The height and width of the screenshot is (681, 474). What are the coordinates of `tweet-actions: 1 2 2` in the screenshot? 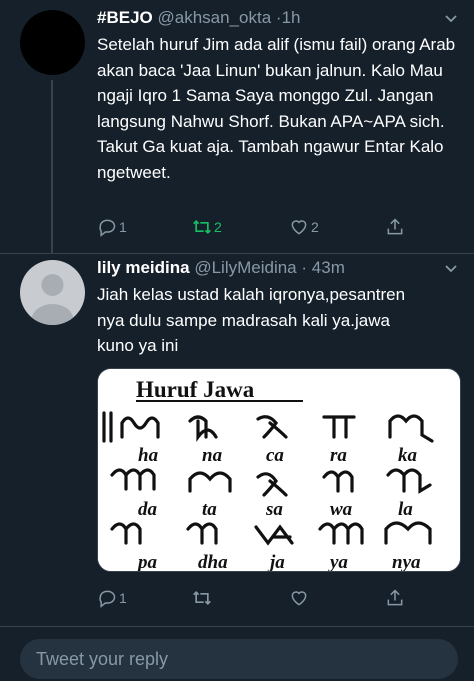 It's located at (262, 228).